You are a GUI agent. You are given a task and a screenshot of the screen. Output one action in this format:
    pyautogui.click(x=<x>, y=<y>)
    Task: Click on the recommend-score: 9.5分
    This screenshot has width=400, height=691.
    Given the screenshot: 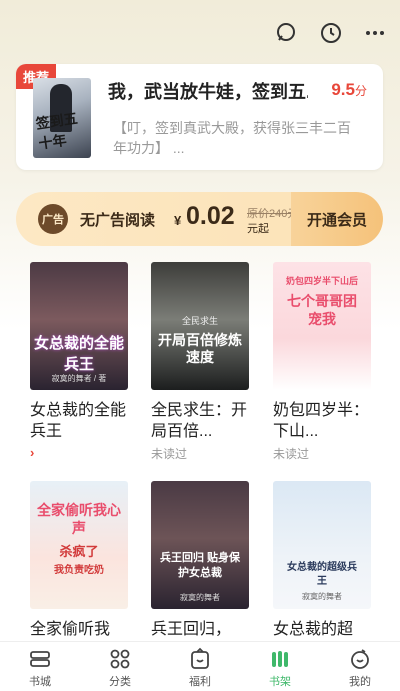 What is the action you would take?
    pyautogui.click(x=349, y=90)
    